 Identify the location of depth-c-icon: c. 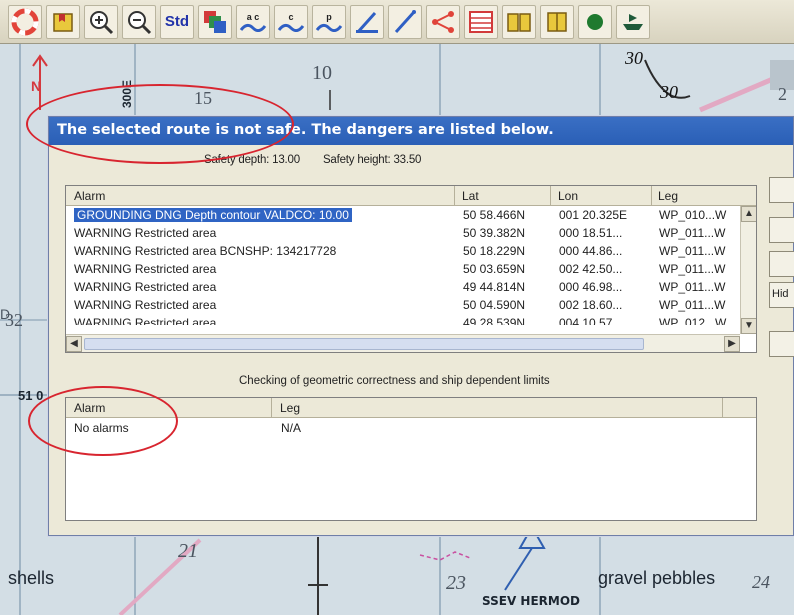
(291, 21).